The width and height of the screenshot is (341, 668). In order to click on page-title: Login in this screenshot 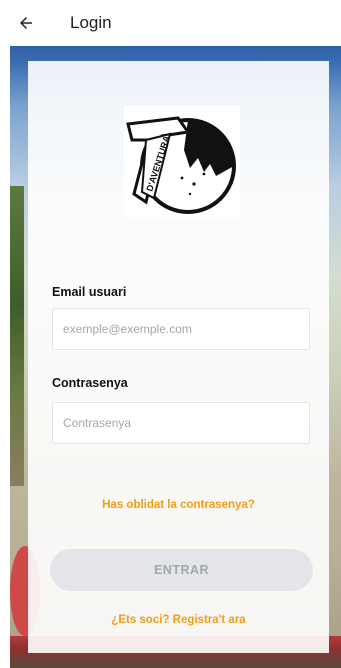, I will do `click(91, 22)`.